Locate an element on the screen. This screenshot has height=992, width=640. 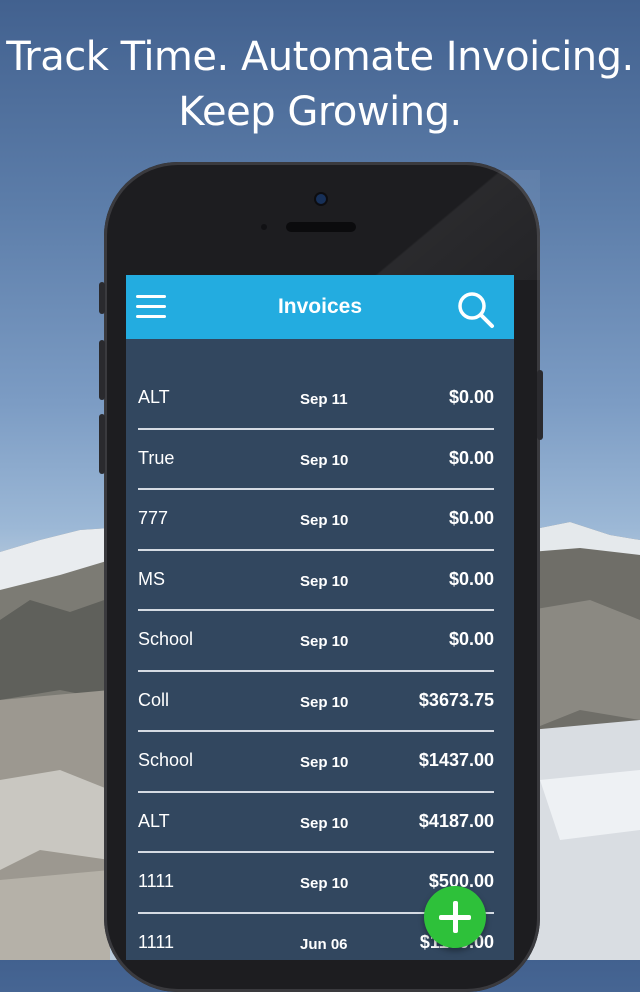
search-icon is located at coordinates (476, 310).